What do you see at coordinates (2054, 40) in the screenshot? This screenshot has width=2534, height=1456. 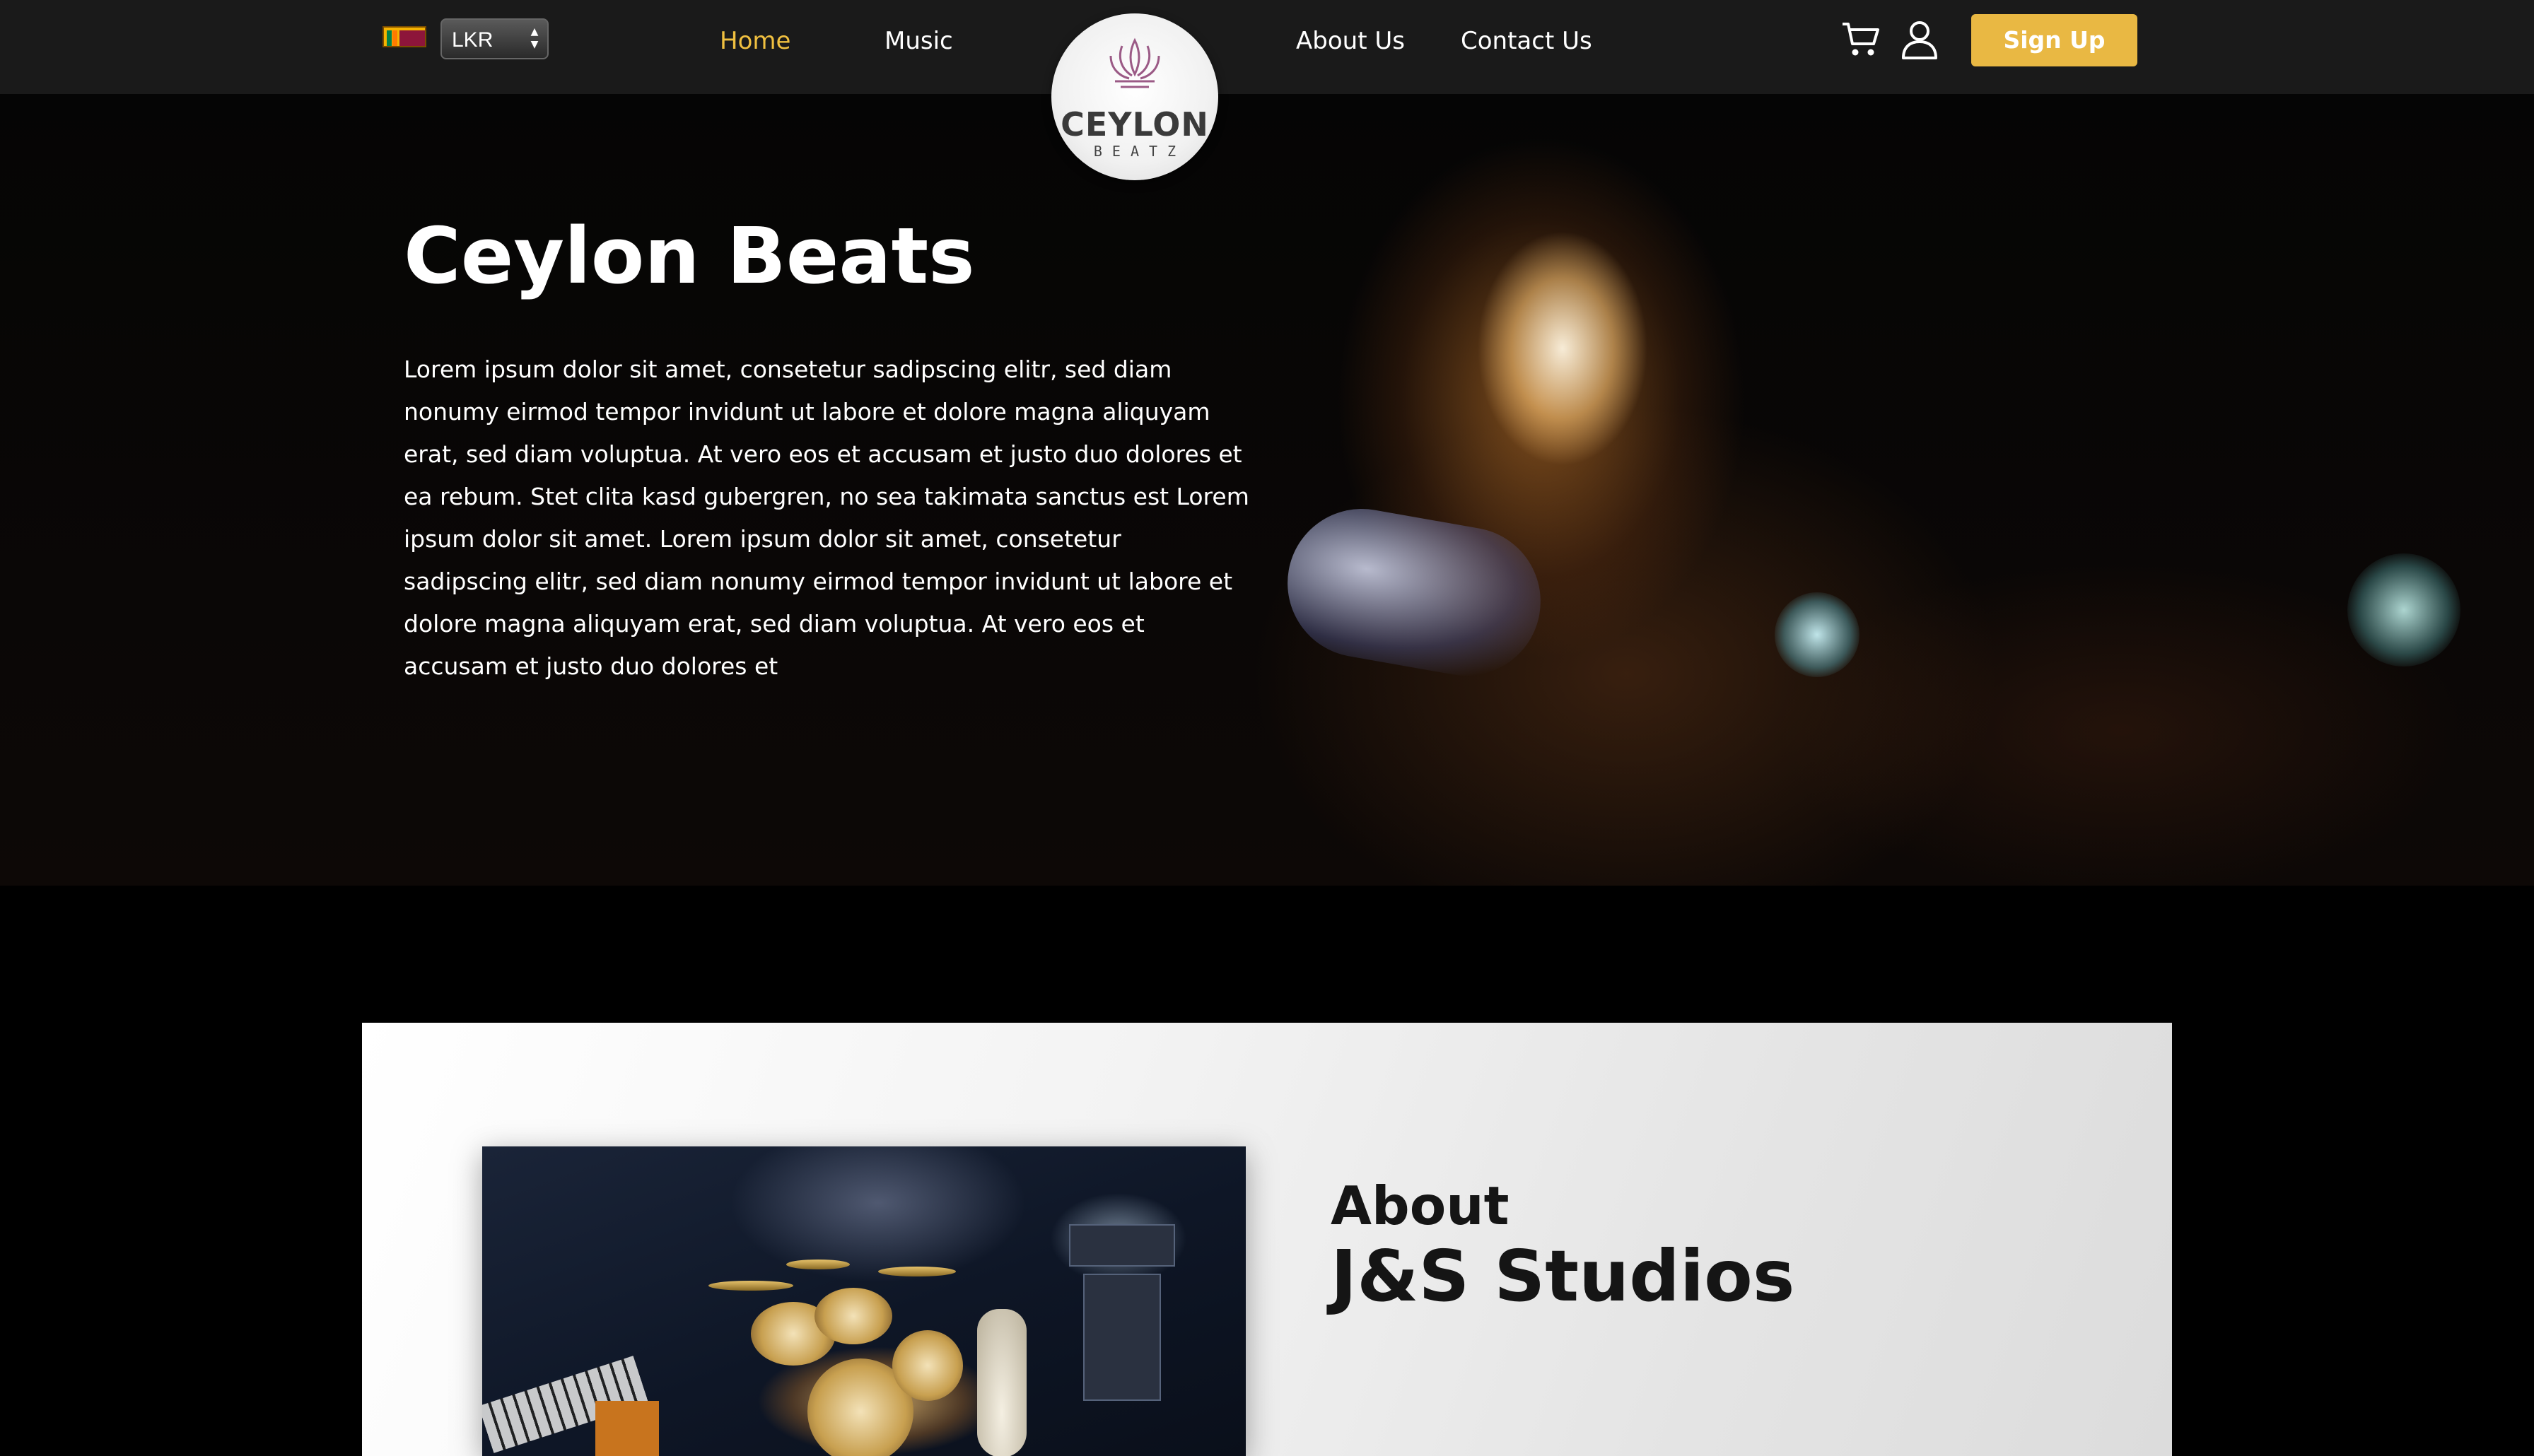 I see `sign-up-button: Sign Up` at bounding box center [2054, 40].